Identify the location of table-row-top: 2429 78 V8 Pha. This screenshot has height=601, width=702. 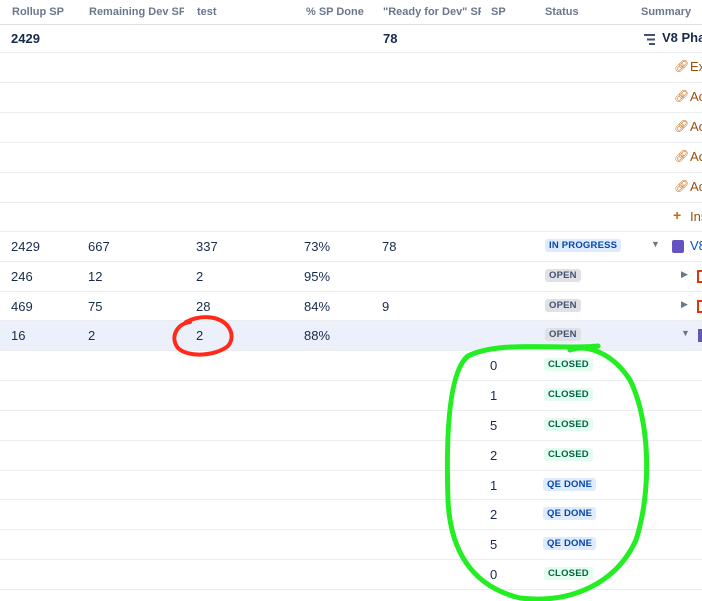
(351, 38).